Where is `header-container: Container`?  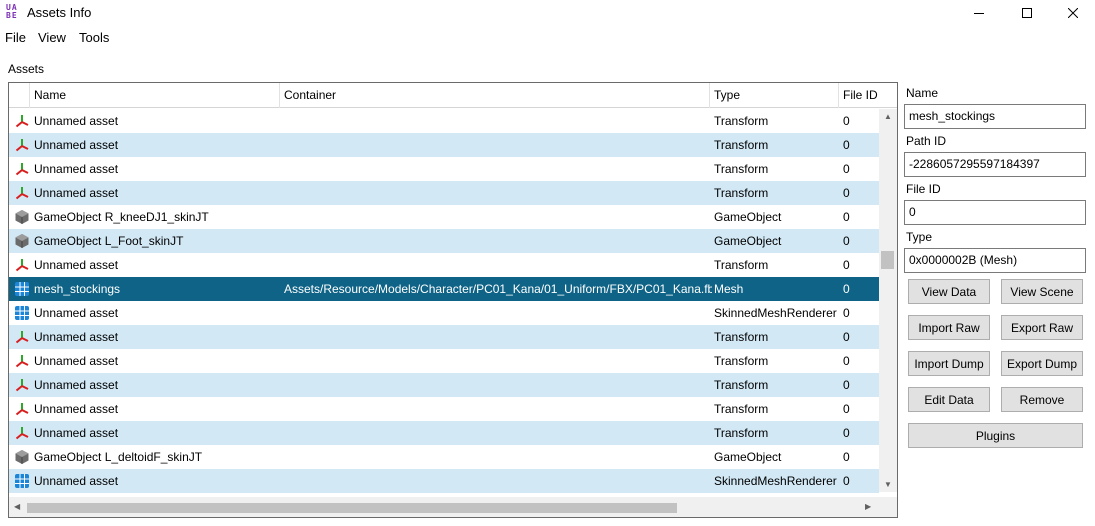 header-container: Container is located at coordinates (495, 95).